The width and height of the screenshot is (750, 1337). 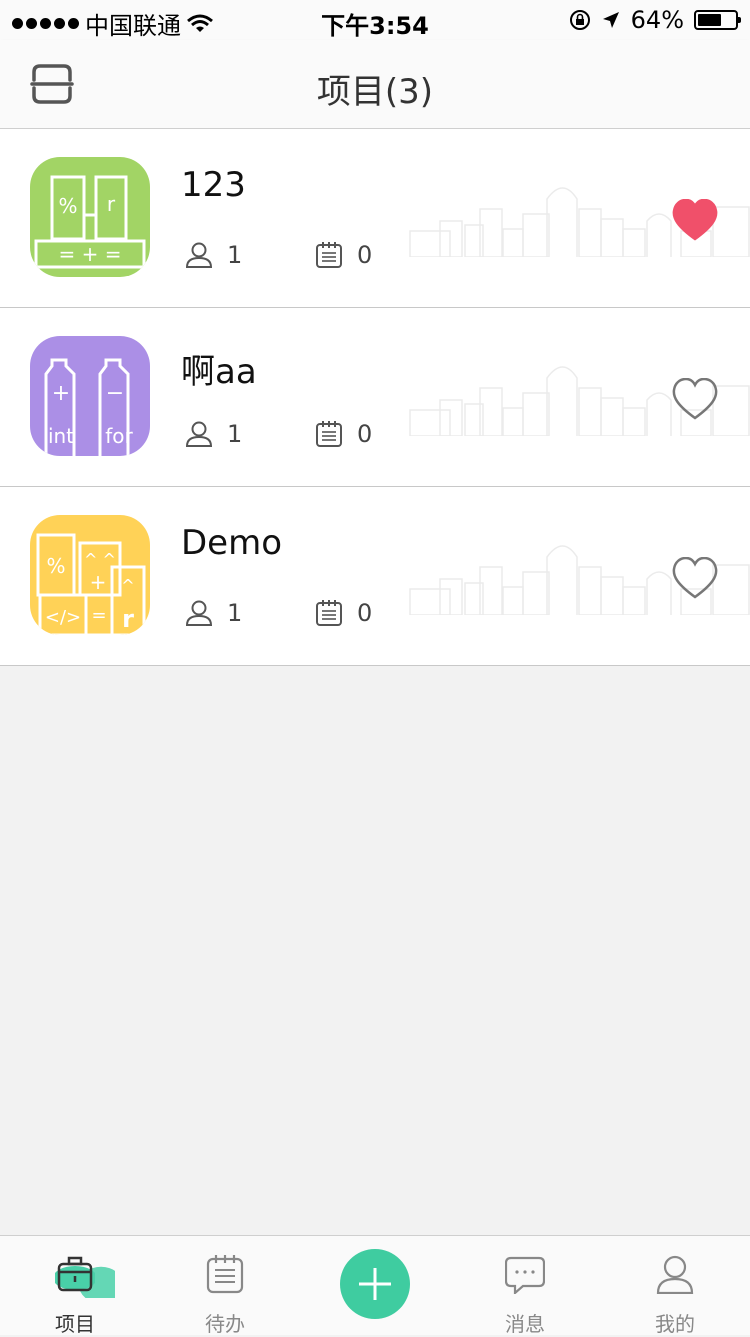 I want to click on tab-messages: 消息, so click(x=525, y=1286).